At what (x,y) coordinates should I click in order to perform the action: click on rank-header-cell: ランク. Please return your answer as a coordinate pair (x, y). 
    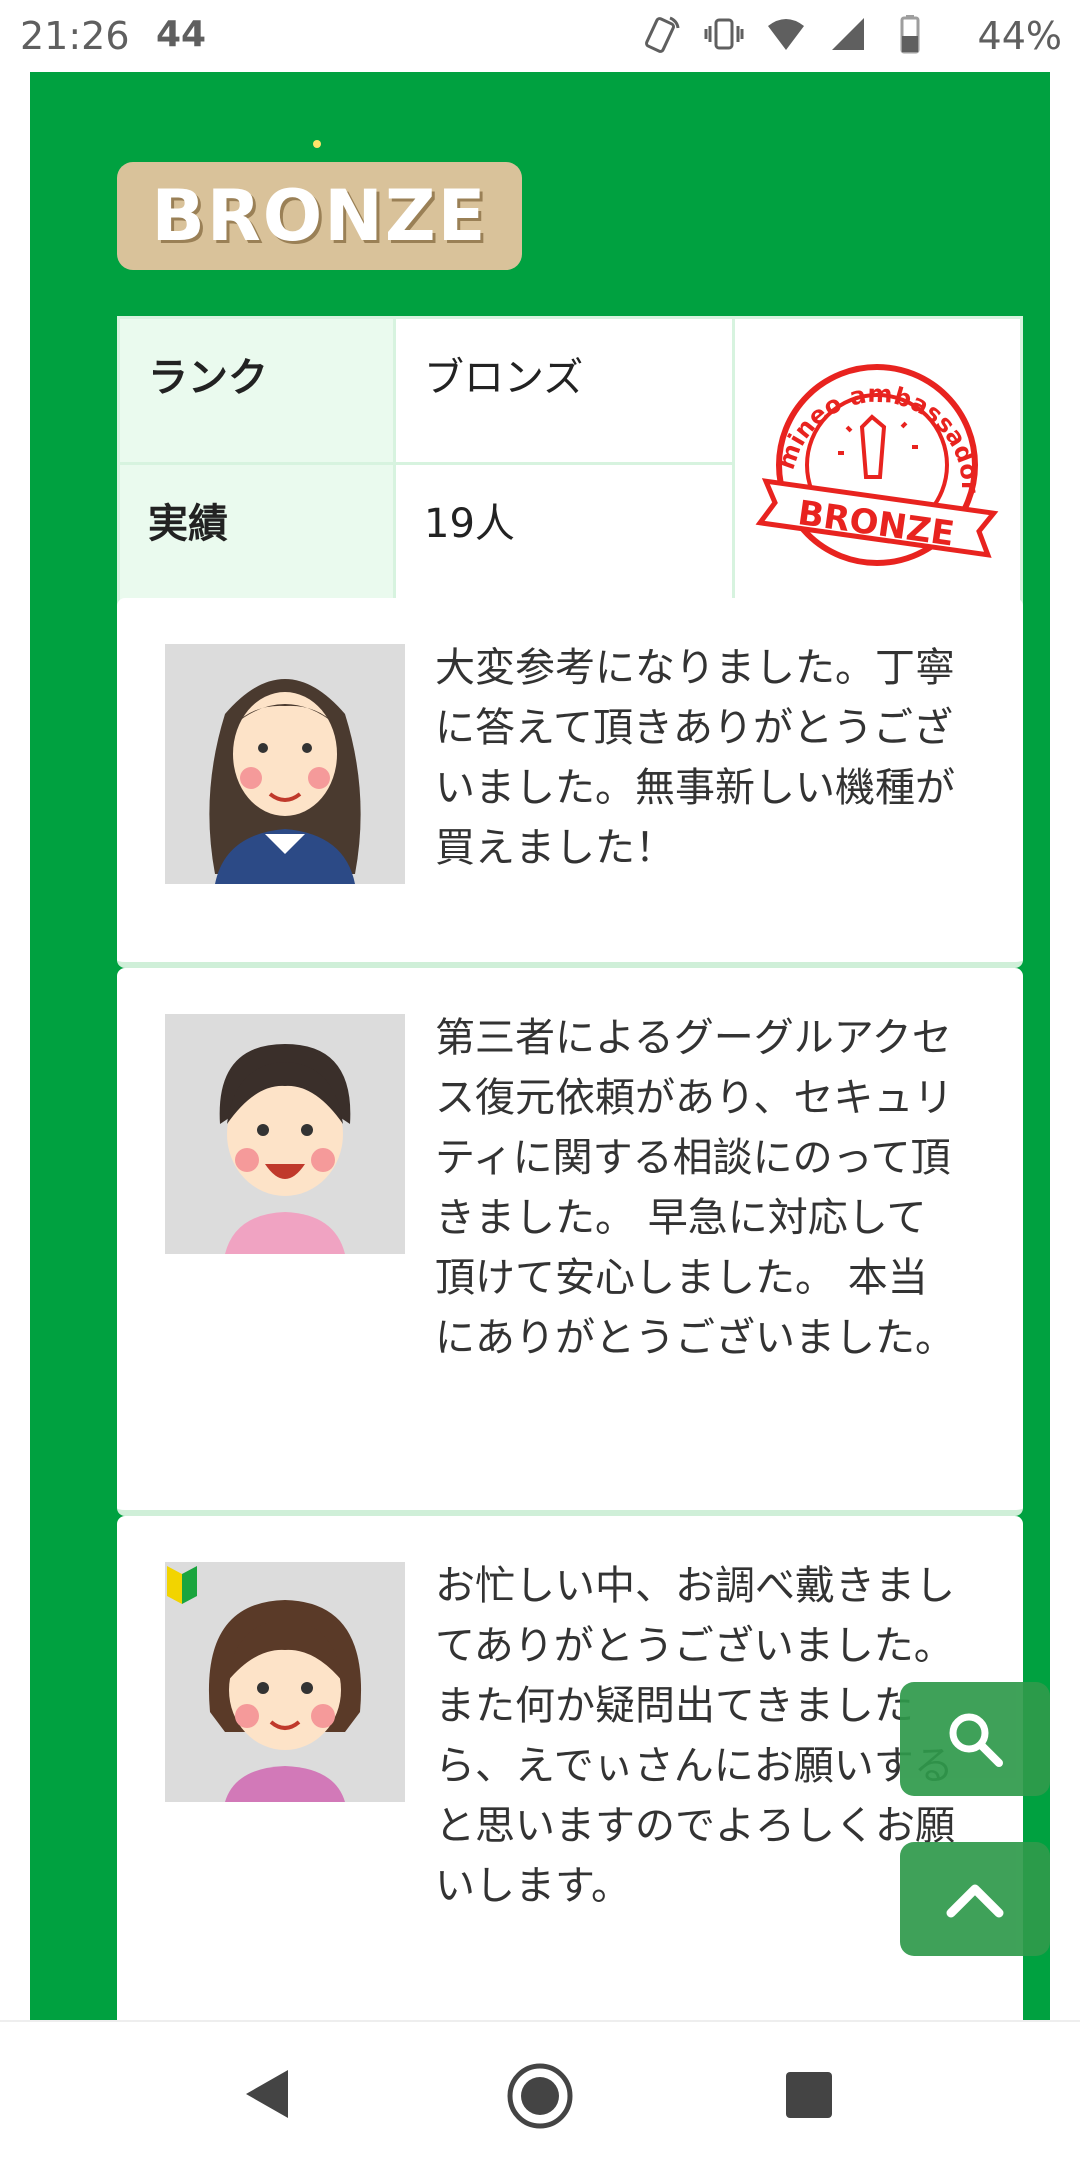
    Looking at the image, I should click on (256, 390).